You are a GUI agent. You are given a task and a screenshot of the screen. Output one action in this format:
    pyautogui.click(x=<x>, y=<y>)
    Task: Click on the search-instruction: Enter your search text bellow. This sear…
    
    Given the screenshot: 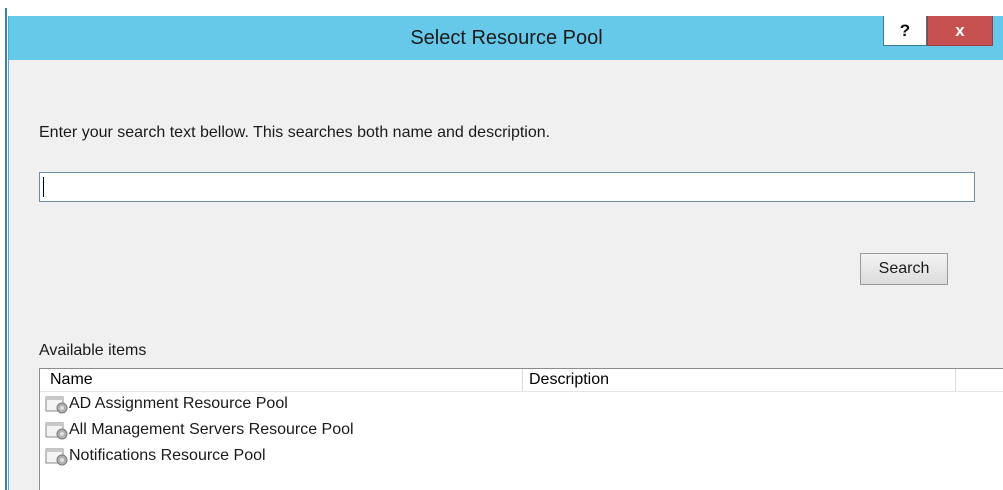 What is the action you would take?
    pyautogui.click(x=295, y=132)
    